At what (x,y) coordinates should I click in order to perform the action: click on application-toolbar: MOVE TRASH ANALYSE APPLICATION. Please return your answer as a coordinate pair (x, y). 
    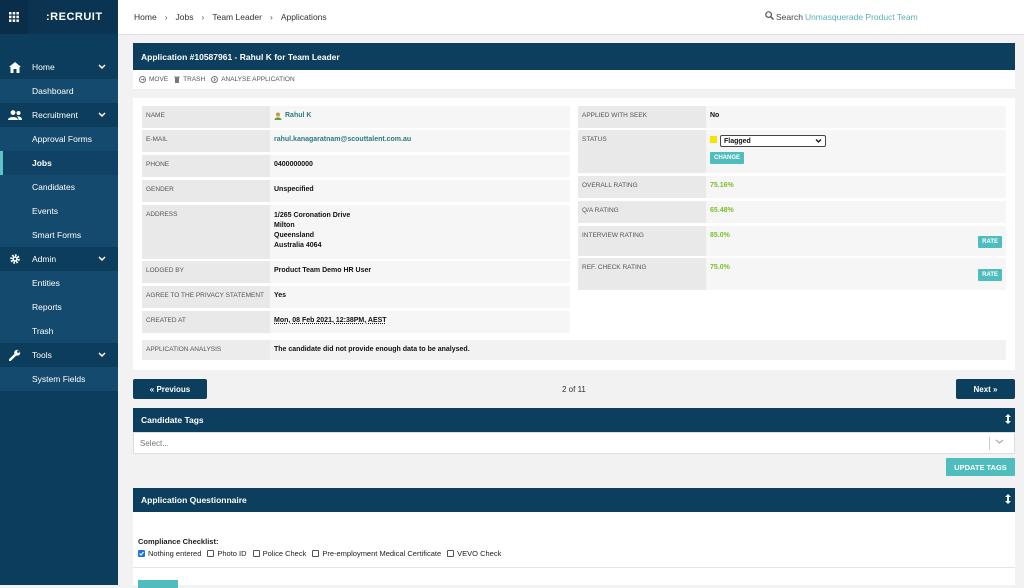
    Looking at the image, I should click on (574, 80).